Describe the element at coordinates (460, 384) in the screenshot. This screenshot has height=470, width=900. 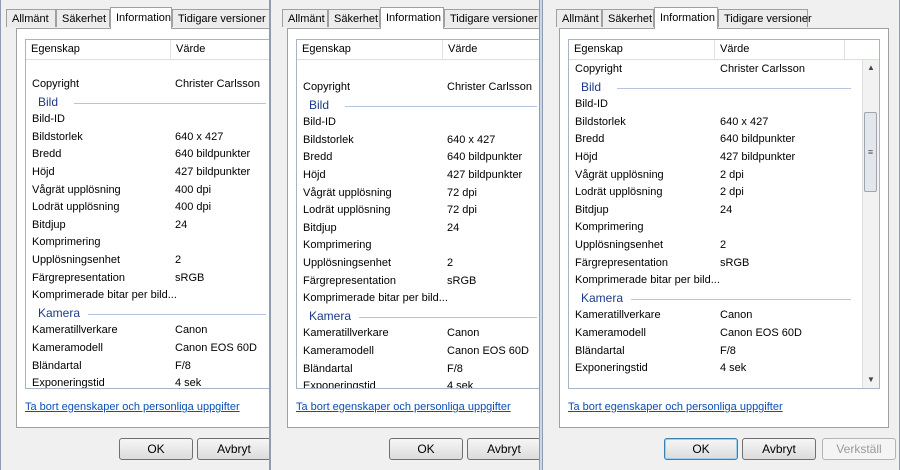
I see `property-value: 4 sek` at that location.